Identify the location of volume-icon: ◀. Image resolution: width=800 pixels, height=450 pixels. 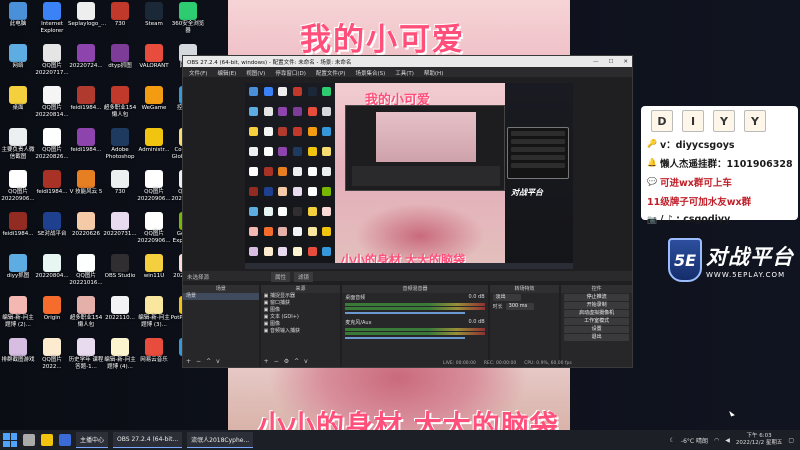
(727, 440).